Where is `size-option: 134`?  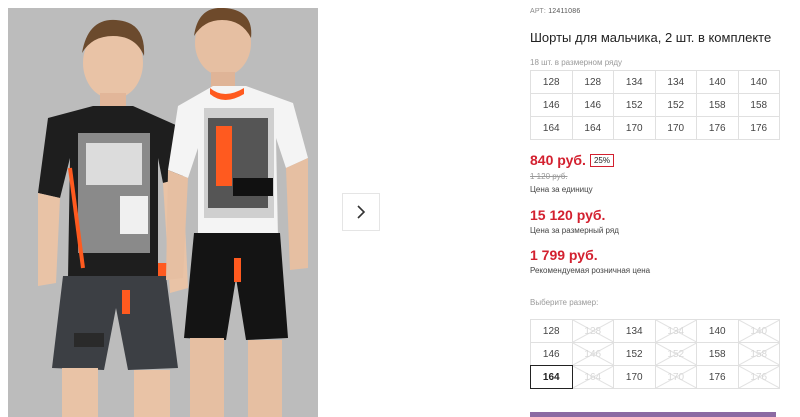
size-option: 134 is located at coordinates (634, 331).